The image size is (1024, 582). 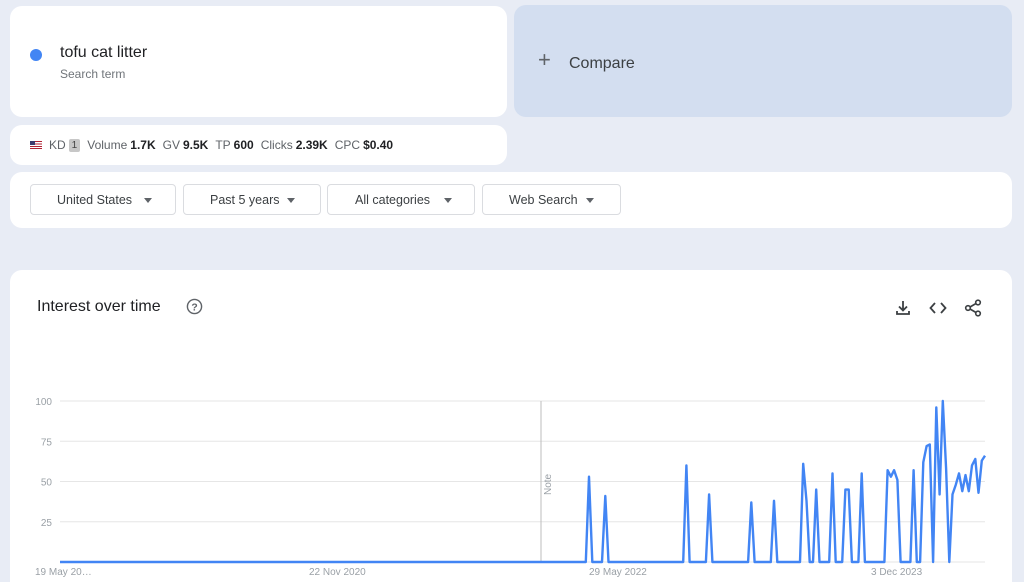 What do you see at coordinates (43, 402) in the screenshot?
I see `y-tick-label: 100` at bounding box center [43, 402].